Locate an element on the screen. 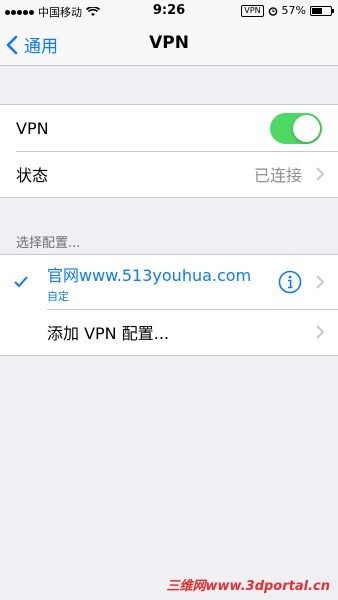 Image resolution: width=338 pixels, height=600 pixels. status-bar-right: VPN 57% is located at coordinates (287, 10).